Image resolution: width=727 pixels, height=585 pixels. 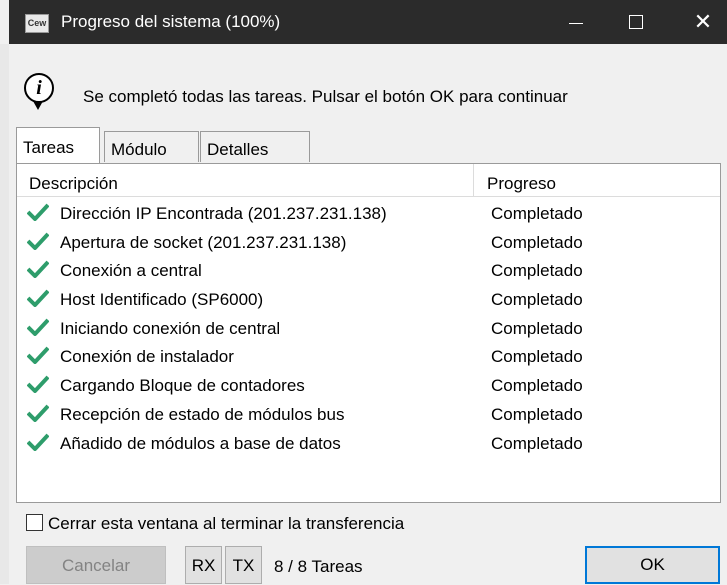 What do you see at coordinates (473, 180) in the screenshot?
I see `column-divider` at bounding box center [473, 180].